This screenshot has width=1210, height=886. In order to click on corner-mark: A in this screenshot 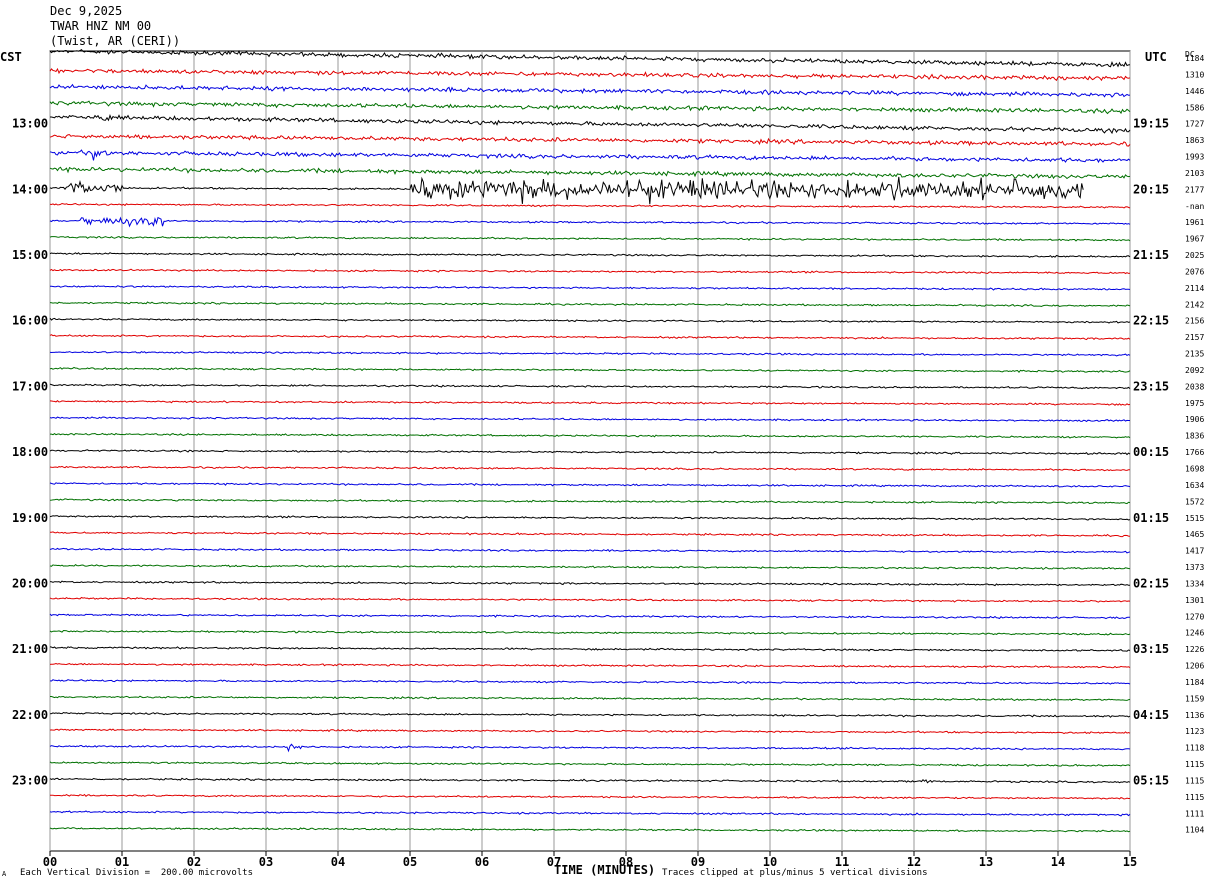, I will do `click(4, 874)`.